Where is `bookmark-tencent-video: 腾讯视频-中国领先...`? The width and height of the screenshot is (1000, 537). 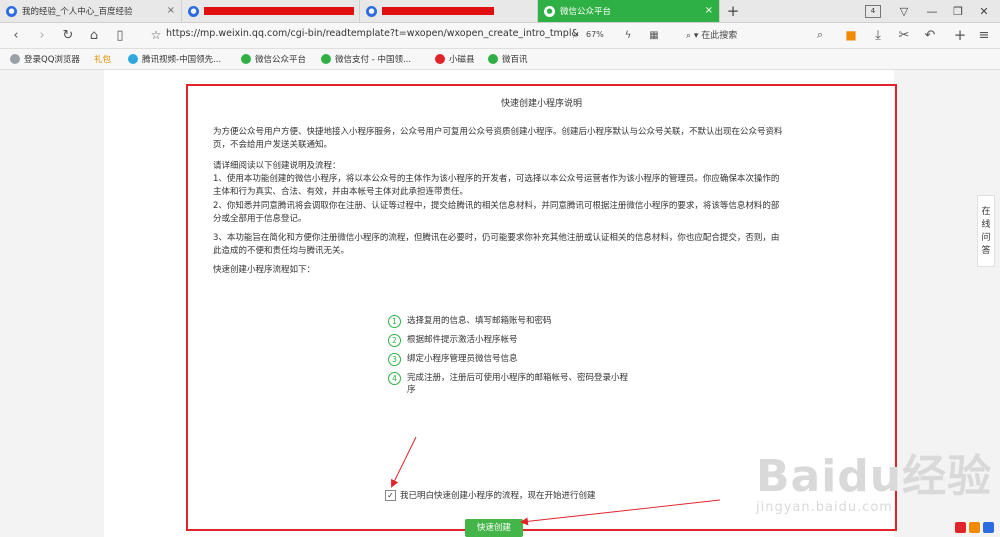 bookmark-tencent-video: 腾讯视频-中国领先... is located at coordinates (174, 59).